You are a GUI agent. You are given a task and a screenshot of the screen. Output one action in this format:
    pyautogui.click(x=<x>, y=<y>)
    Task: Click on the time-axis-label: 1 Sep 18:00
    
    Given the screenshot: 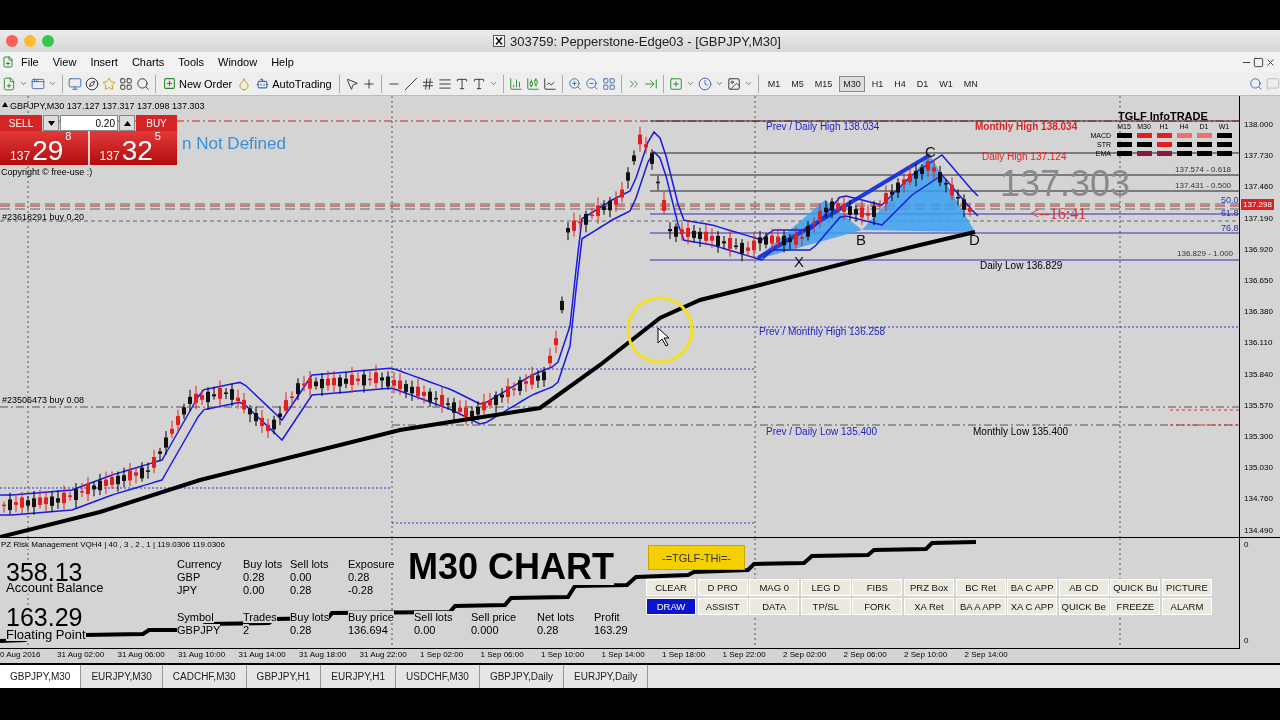 What is the action you would take?
    pyautogui.click(x=684, y=654)
    